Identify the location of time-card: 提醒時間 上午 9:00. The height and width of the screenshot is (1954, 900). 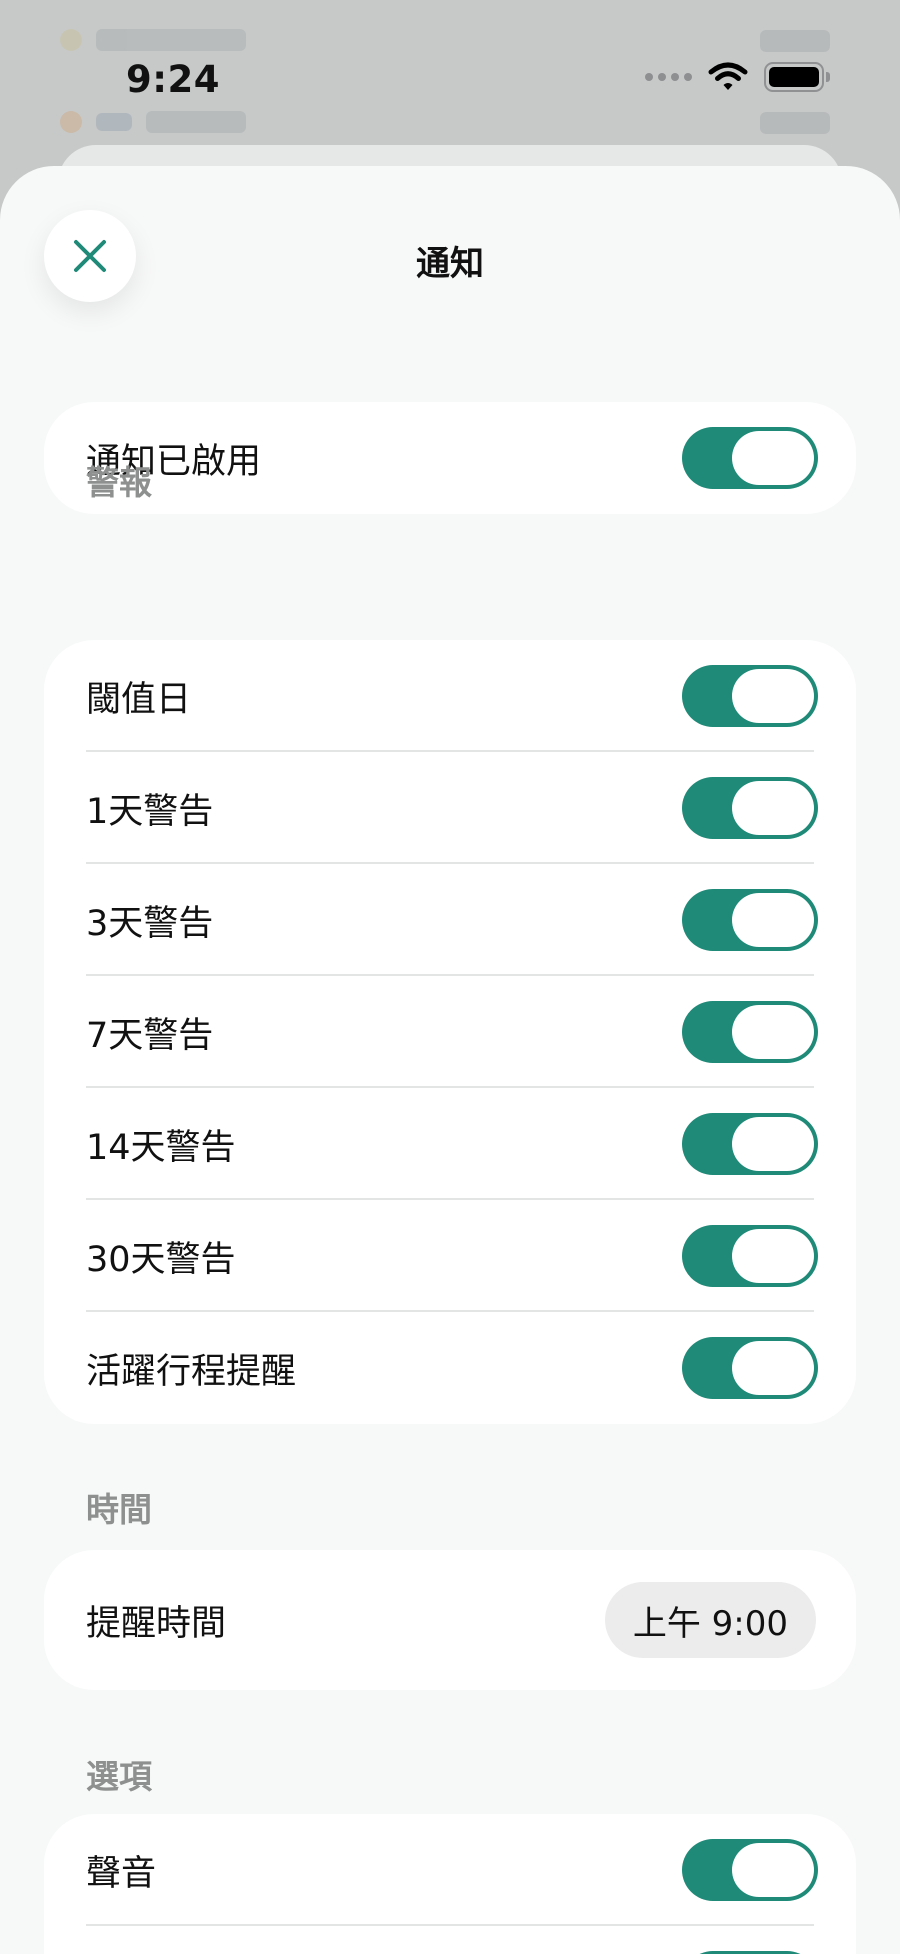
(450, 1620).